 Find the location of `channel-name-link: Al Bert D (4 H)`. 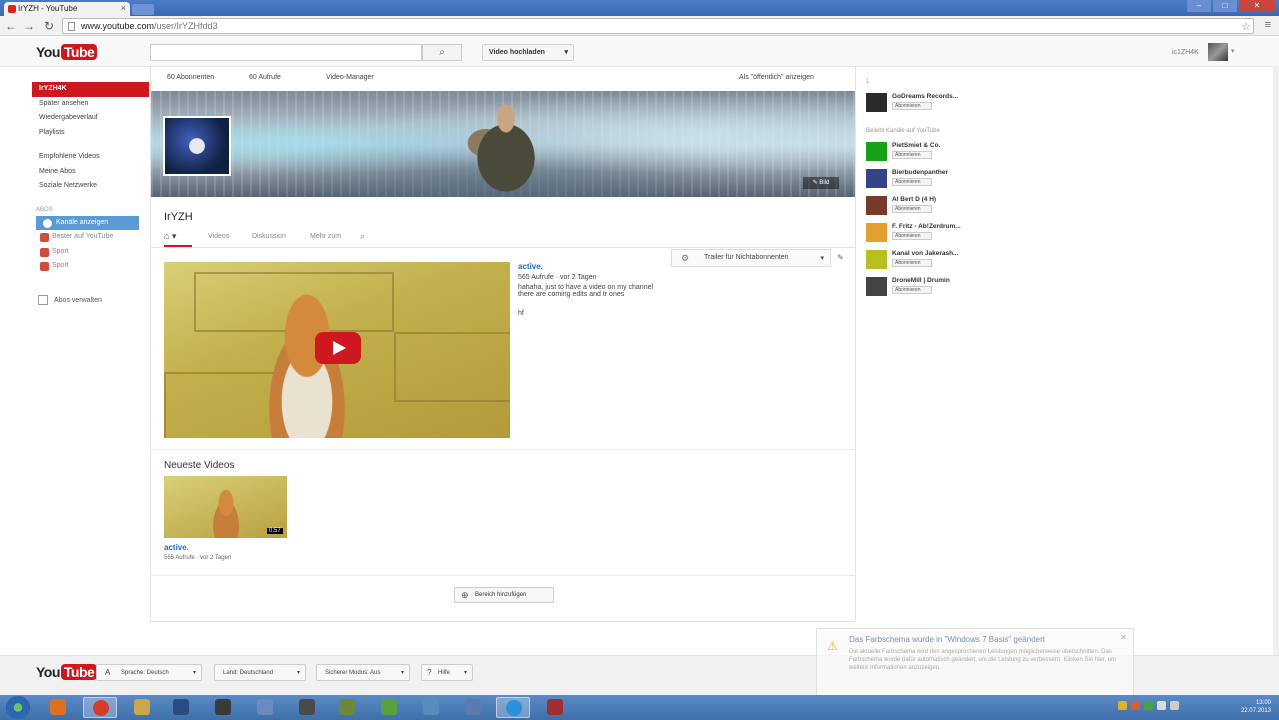

channel-name-link: Al Bert D (4 H) is located at coordinates (914, 199).